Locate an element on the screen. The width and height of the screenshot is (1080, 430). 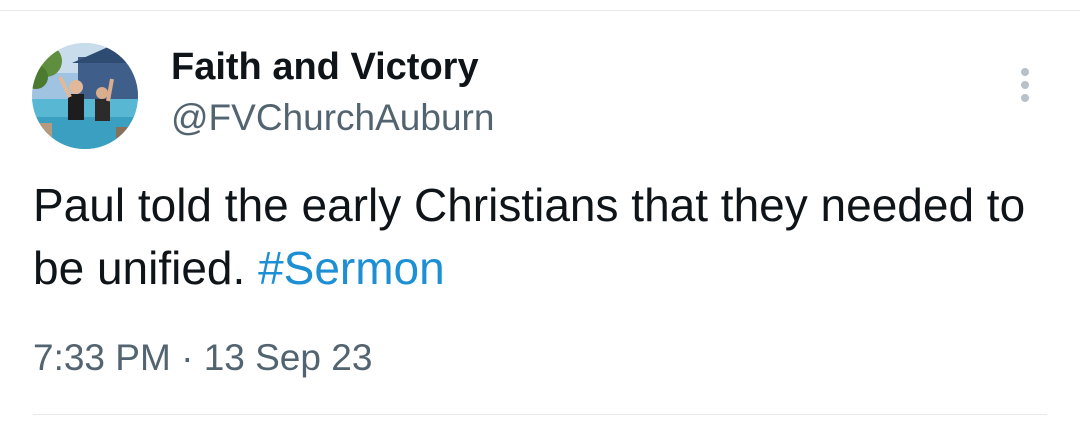
tweet-timestamp: 7:33 PM · 13 Sep 23 is located at coordinates (202, 358).